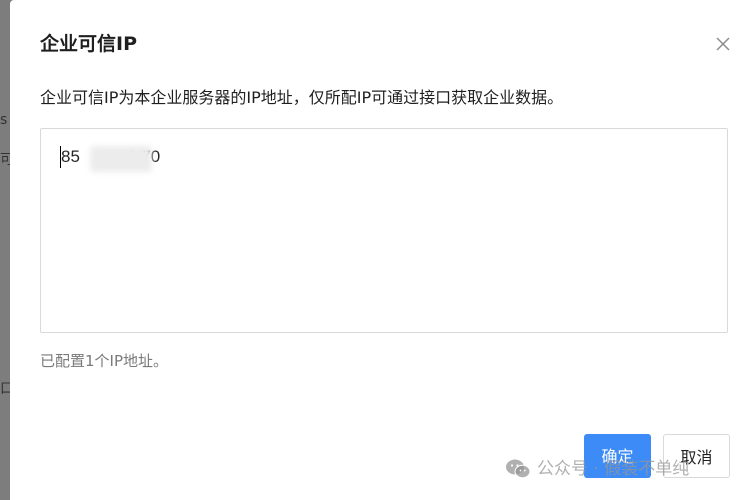  What do you see at coordinates (104, 361) in the screenshot?
I see `configured-ip-count: 已配置1个IP地址。` at bounding box center [104, 361].